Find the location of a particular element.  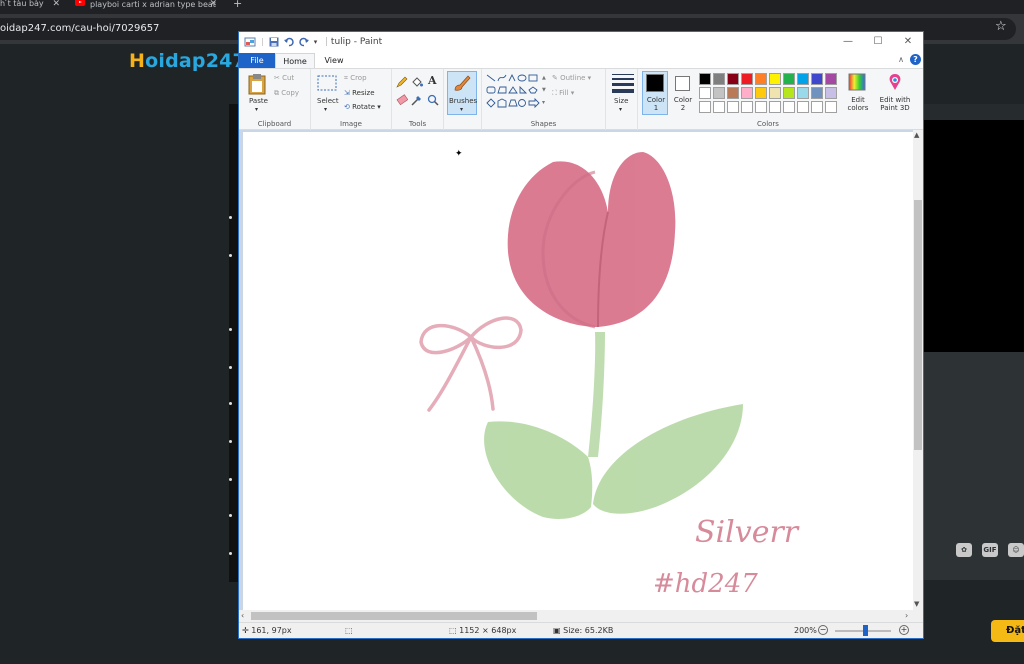

line-size-icon is located at coordinates (623, 83).